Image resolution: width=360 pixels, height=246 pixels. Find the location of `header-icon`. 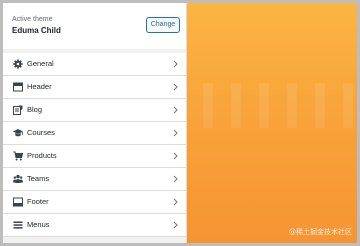

header-icon is located at coordinates (18, 87).